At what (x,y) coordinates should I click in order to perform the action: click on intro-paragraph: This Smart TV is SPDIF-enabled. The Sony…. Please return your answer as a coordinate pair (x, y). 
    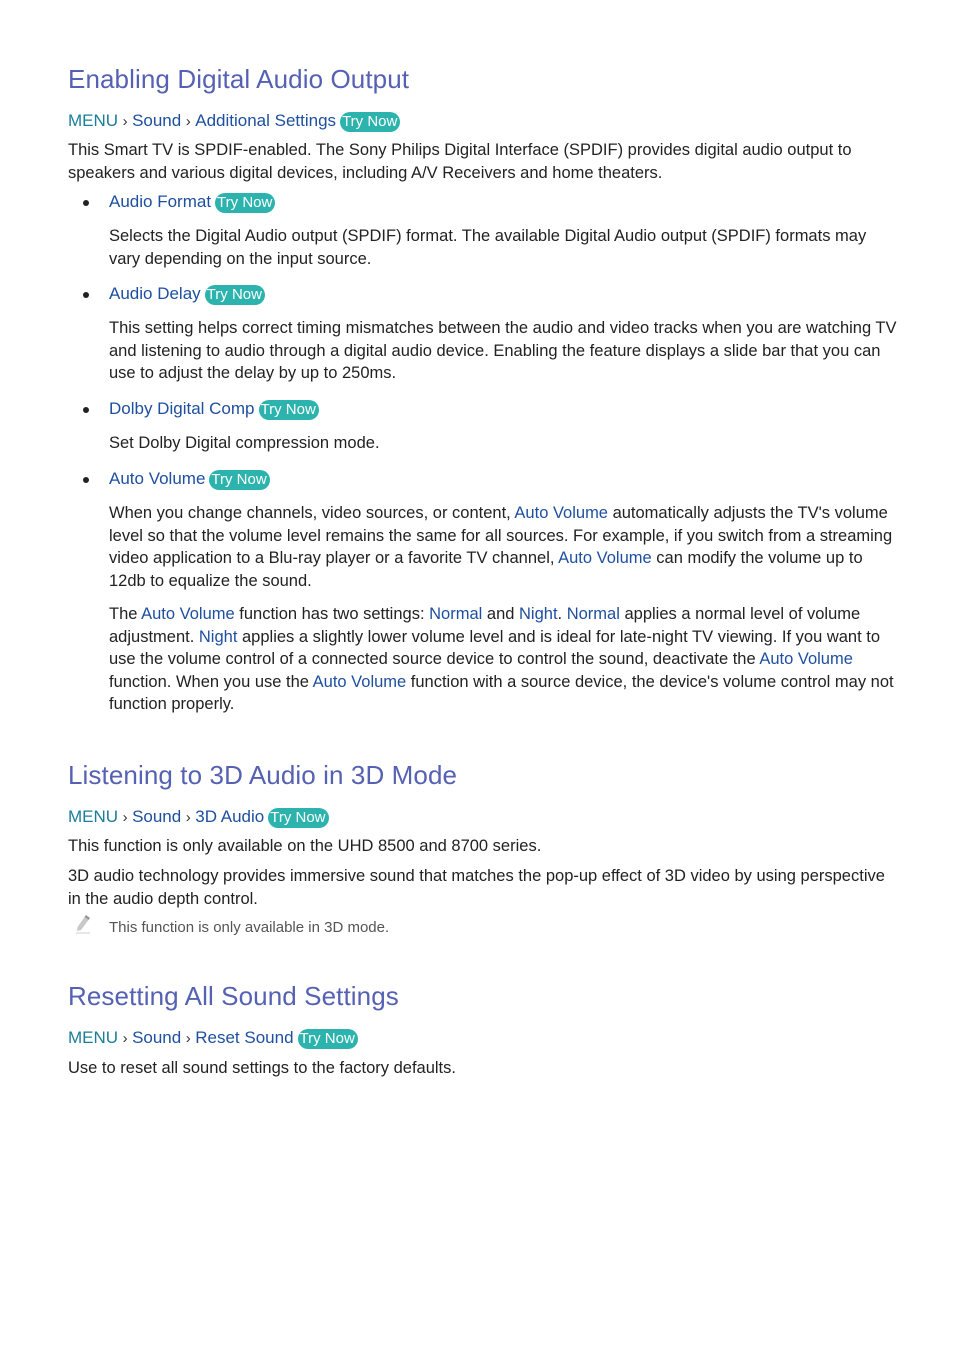
    Looking at the image, I should click on (460, 161).